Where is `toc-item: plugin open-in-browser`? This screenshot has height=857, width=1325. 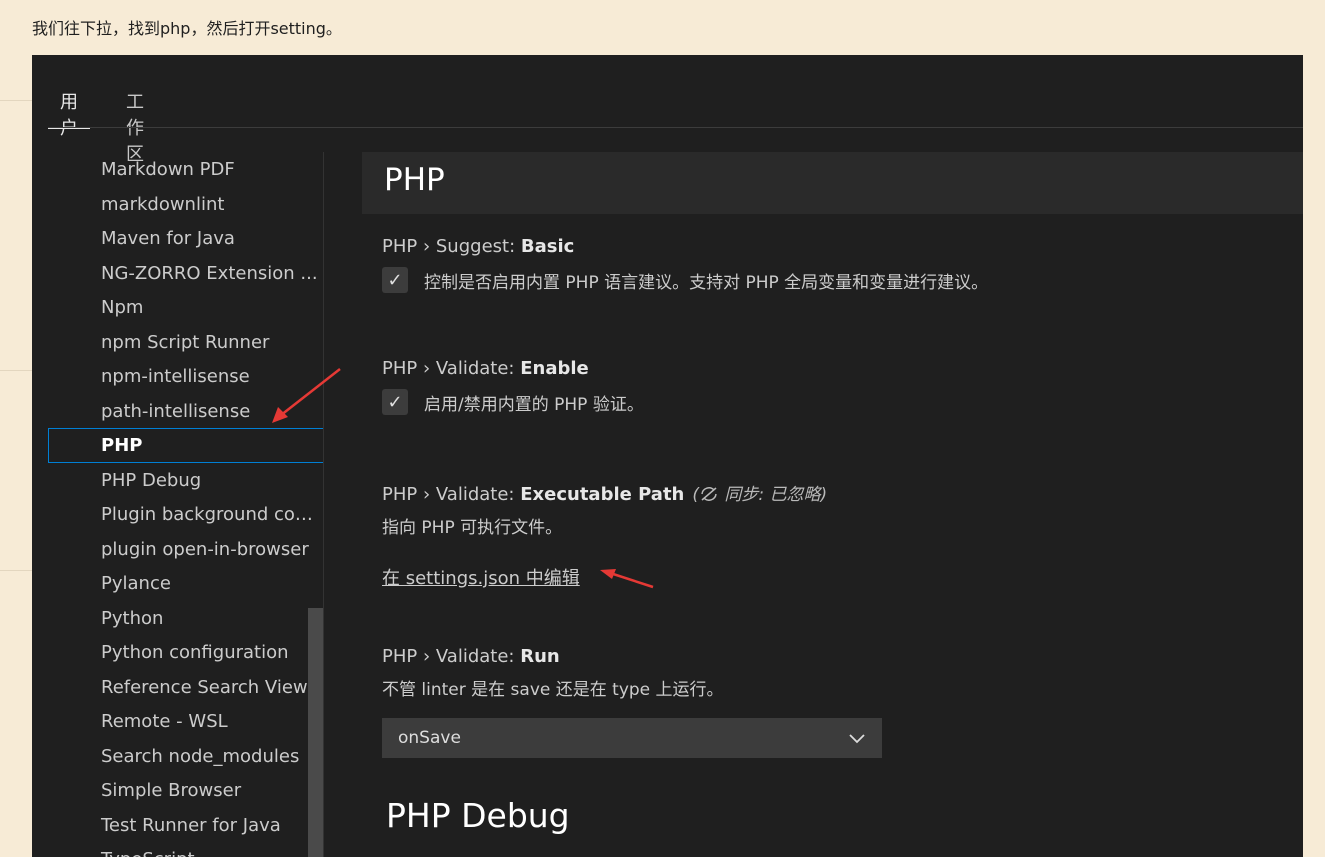 toc-item: plugin open-in-browser is located at coordinates (186, 549).